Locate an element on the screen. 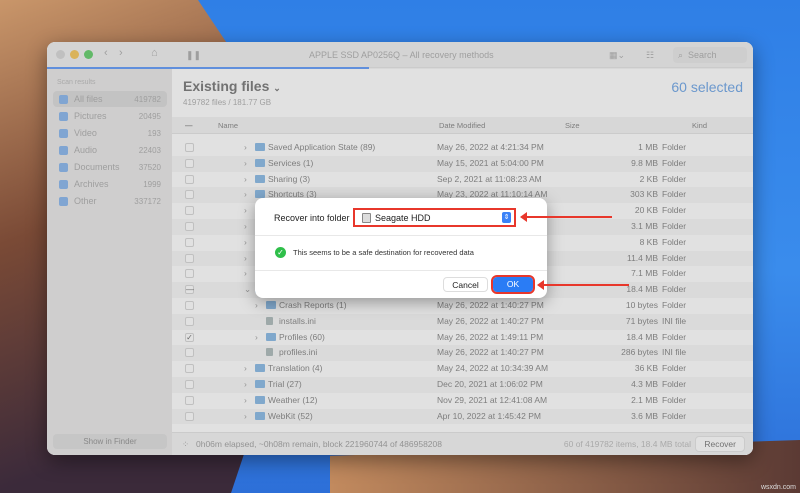  checkmark-icon: ✓ is located at coordinates (280, 252).